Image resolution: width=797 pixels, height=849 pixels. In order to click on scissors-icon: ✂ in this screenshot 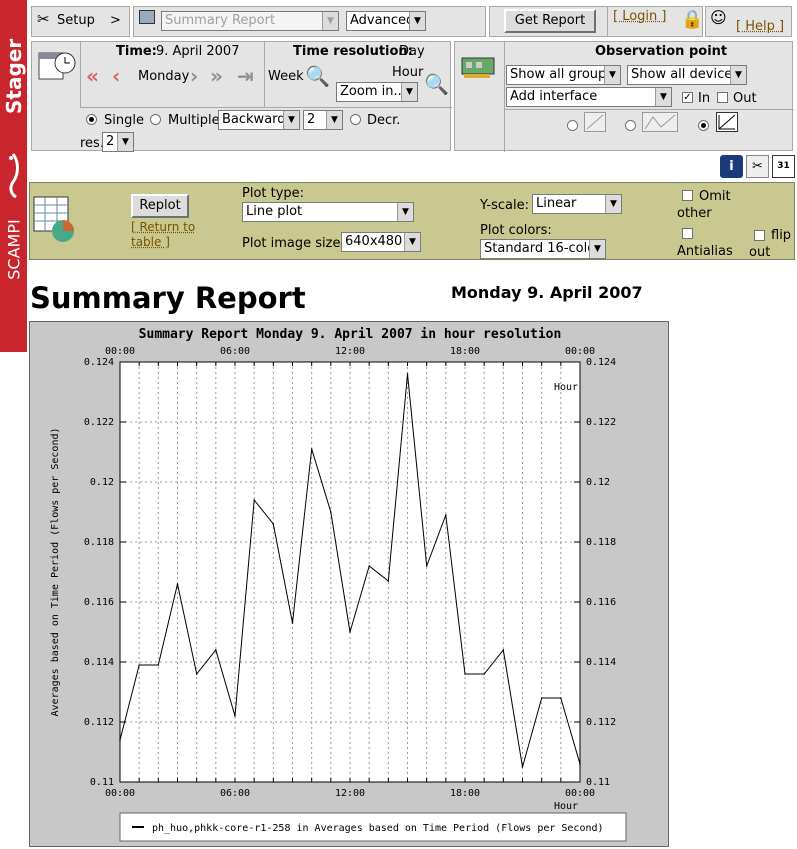, I will do `click(757, 166)`.